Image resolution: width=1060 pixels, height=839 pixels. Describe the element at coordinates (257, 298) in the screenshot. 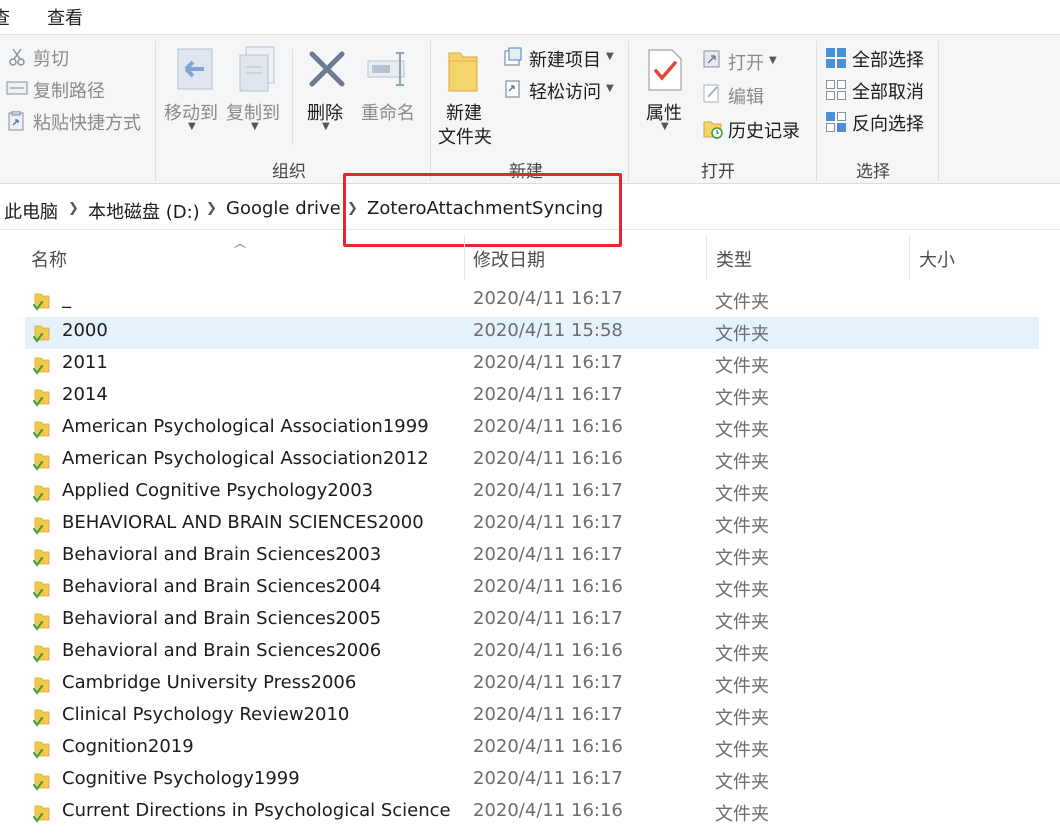

I see `file-name: _` at that location.